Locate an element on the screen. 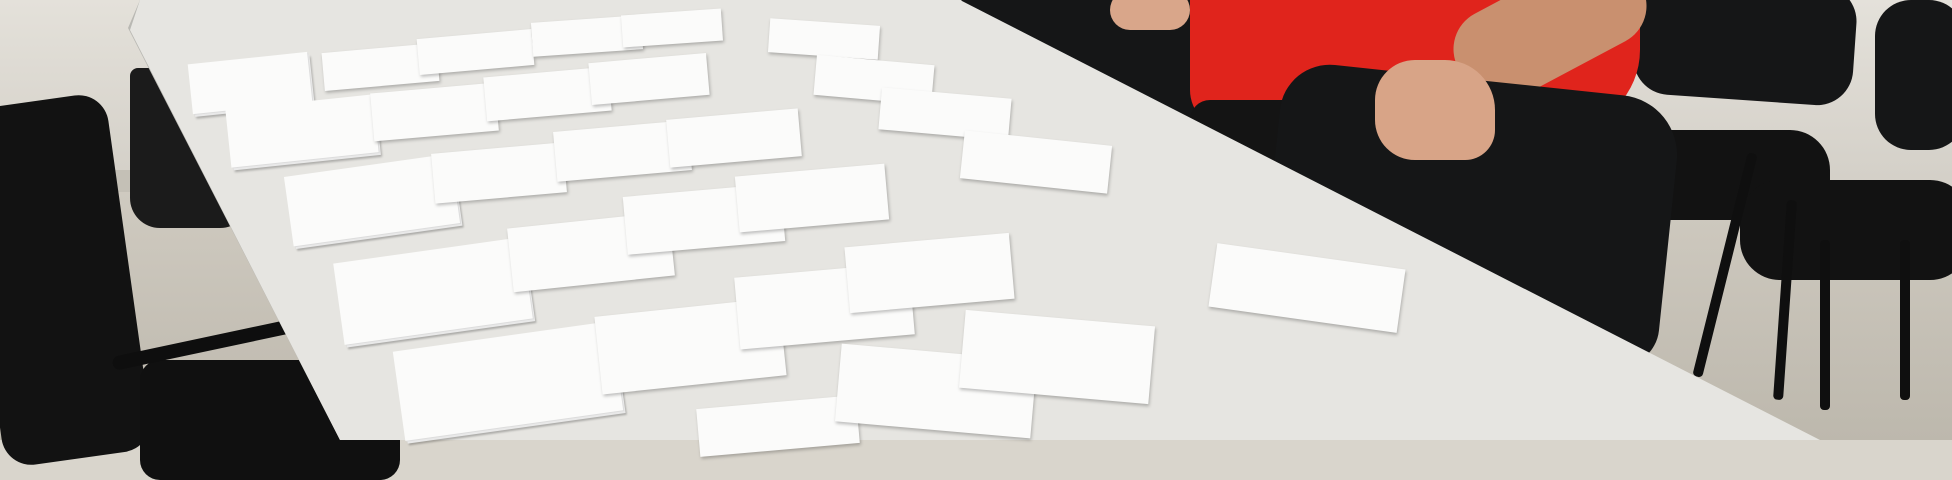  person-left-hand is located at coordinates (1150, 15).